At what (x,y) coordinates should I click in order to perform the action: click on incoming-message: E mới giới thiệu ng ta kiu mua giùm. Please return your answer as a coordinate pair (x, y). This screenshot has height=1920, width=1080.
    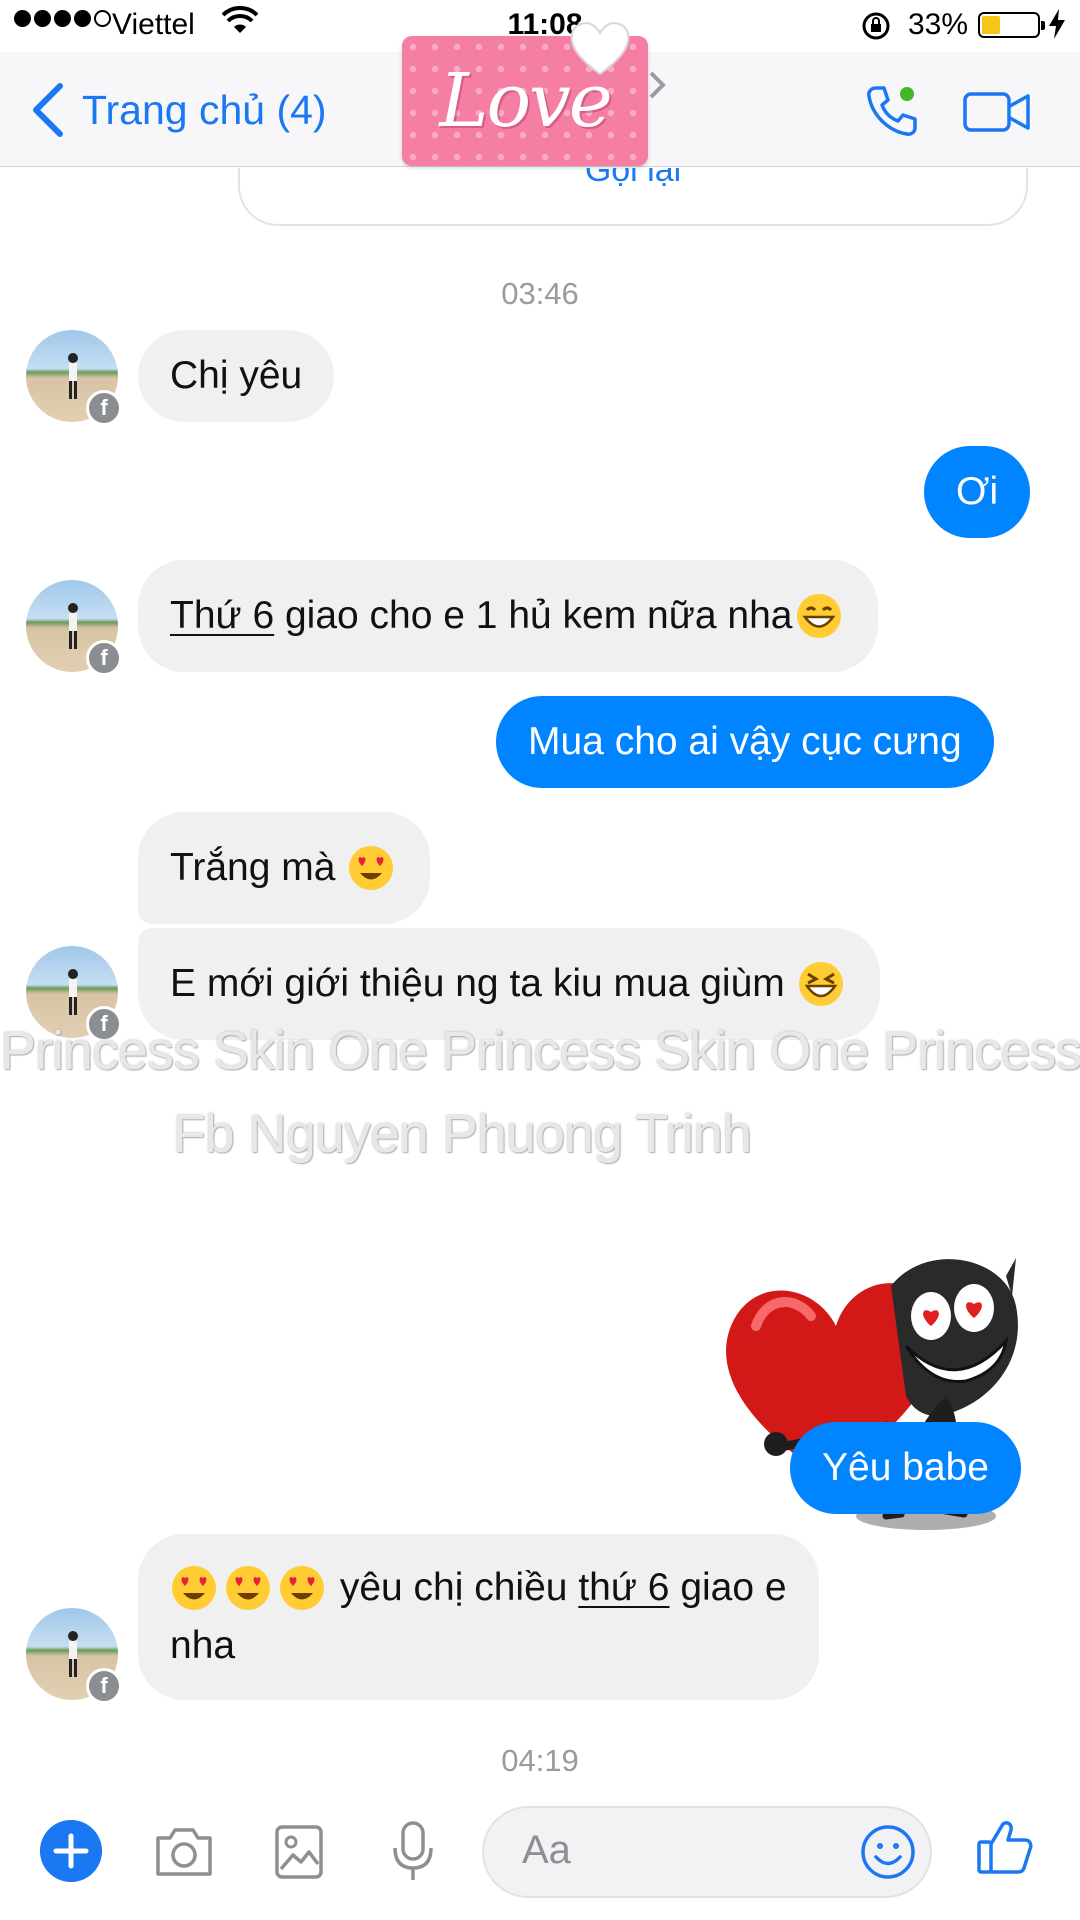
    Looking at the image, I should click on (509, 984).